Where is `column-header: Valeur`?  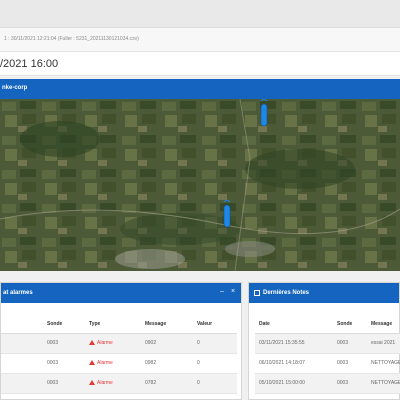 column-header: Valeur is located at coordinates (215, 324).